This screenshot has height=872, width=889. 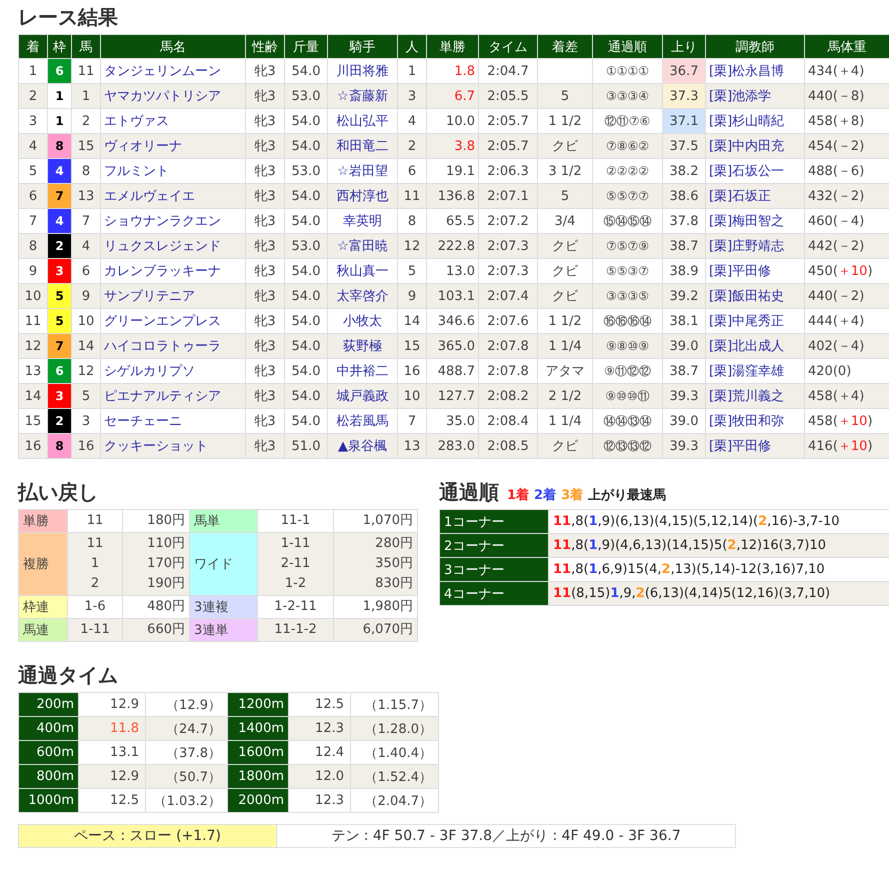 I want to click on distance-label: 1600m, so click(x=258, y=752).